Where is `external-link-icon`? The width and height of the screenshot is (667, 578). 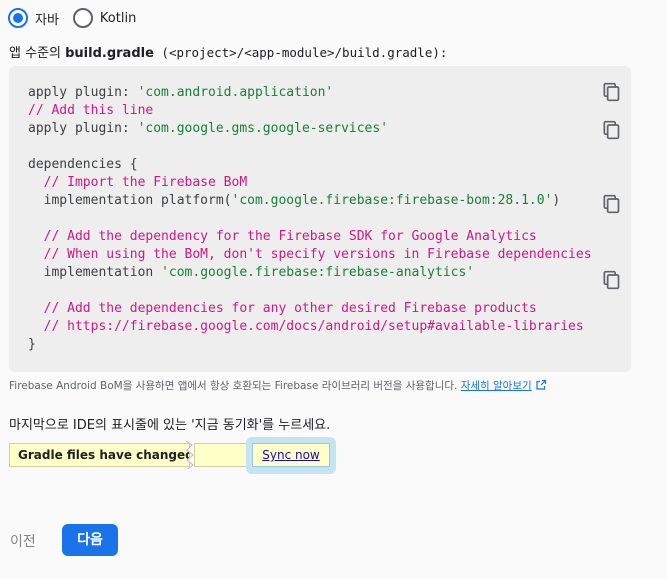
external-link-icon is located at coordinates (541, 385).